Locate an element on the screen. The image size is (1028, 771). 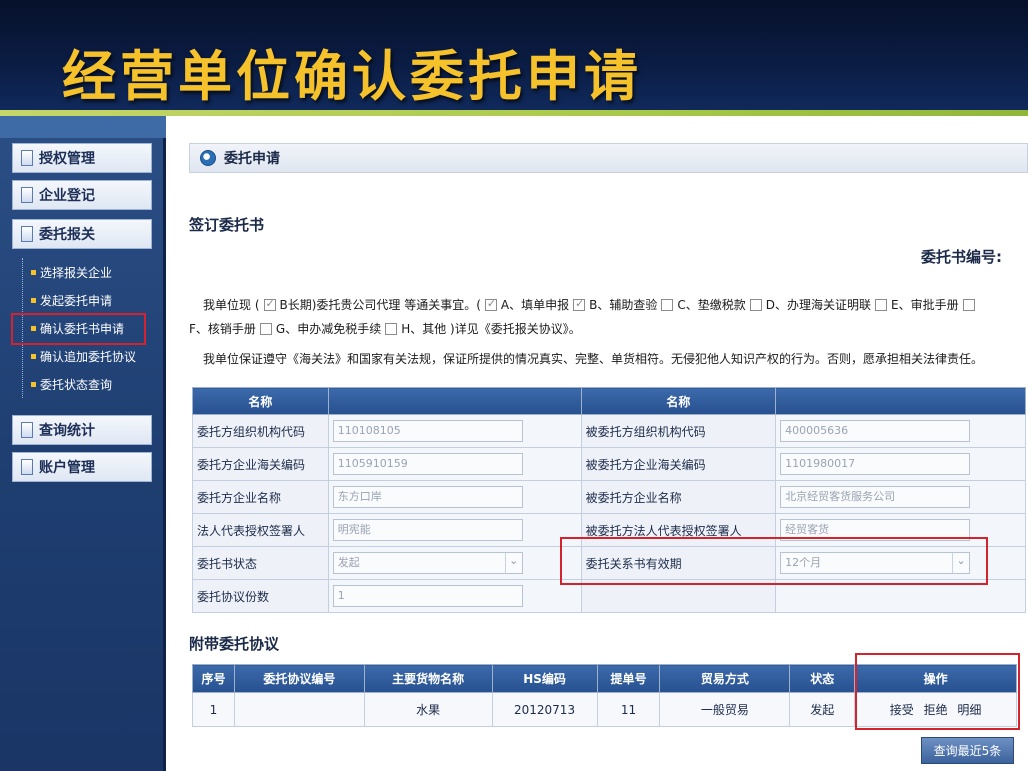
sub-item-initiate-request: 发起委托申请 is located at coordinates (92, 300).